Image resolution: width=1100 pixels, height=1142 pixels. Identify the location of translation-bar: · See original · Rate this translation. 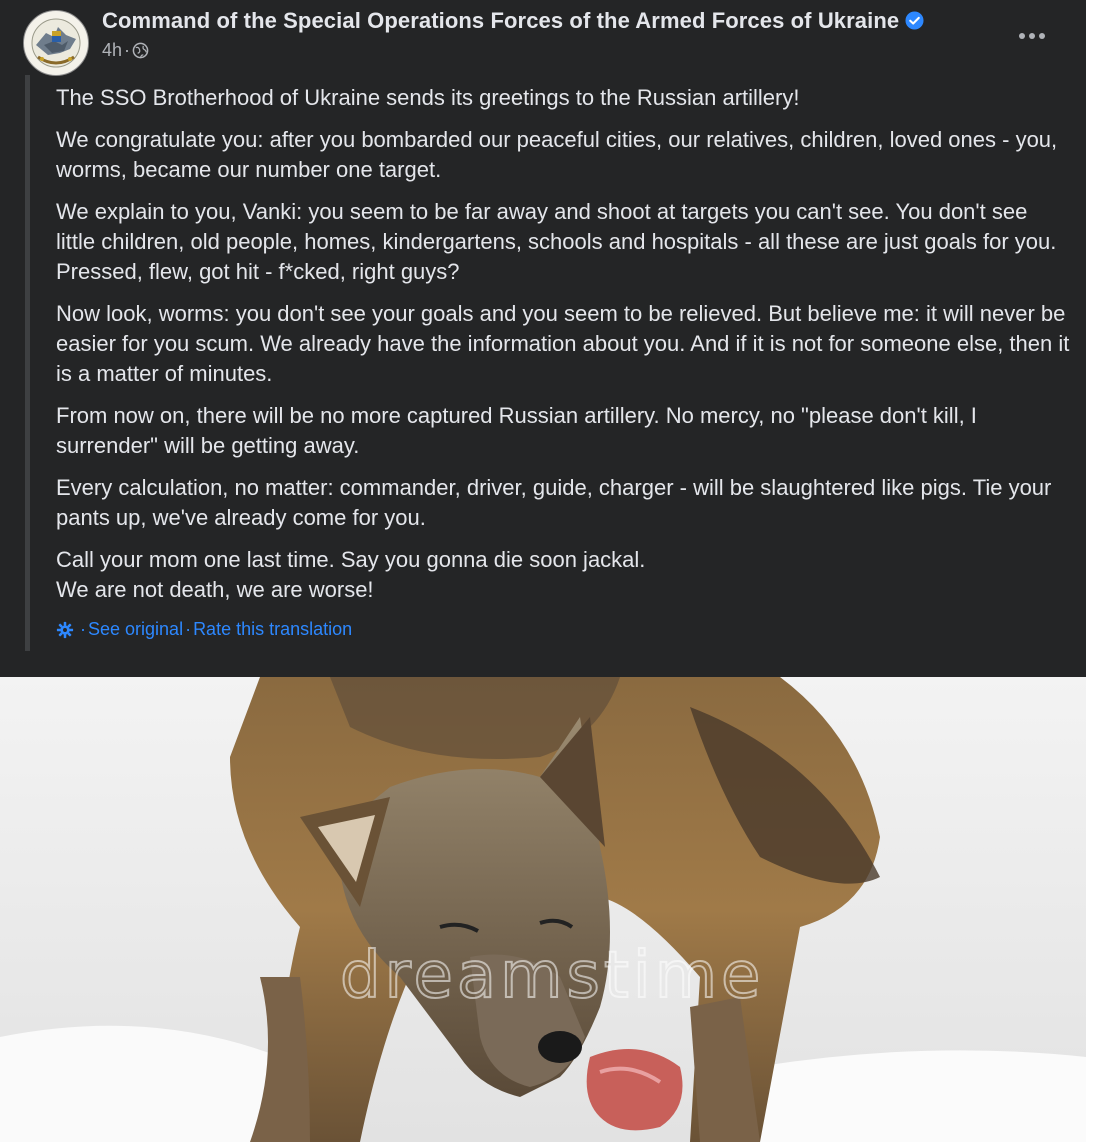
(204, 629).